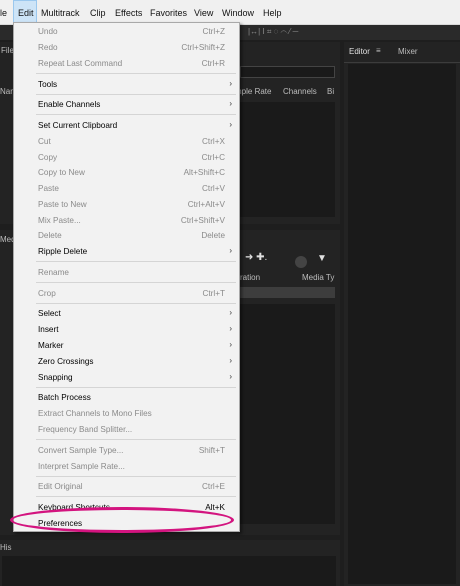  Describe the element at coordinates (126, 486) in the screenshot. I see `menu-item-edit-original: Edit Original Ctrl+E` at that location.